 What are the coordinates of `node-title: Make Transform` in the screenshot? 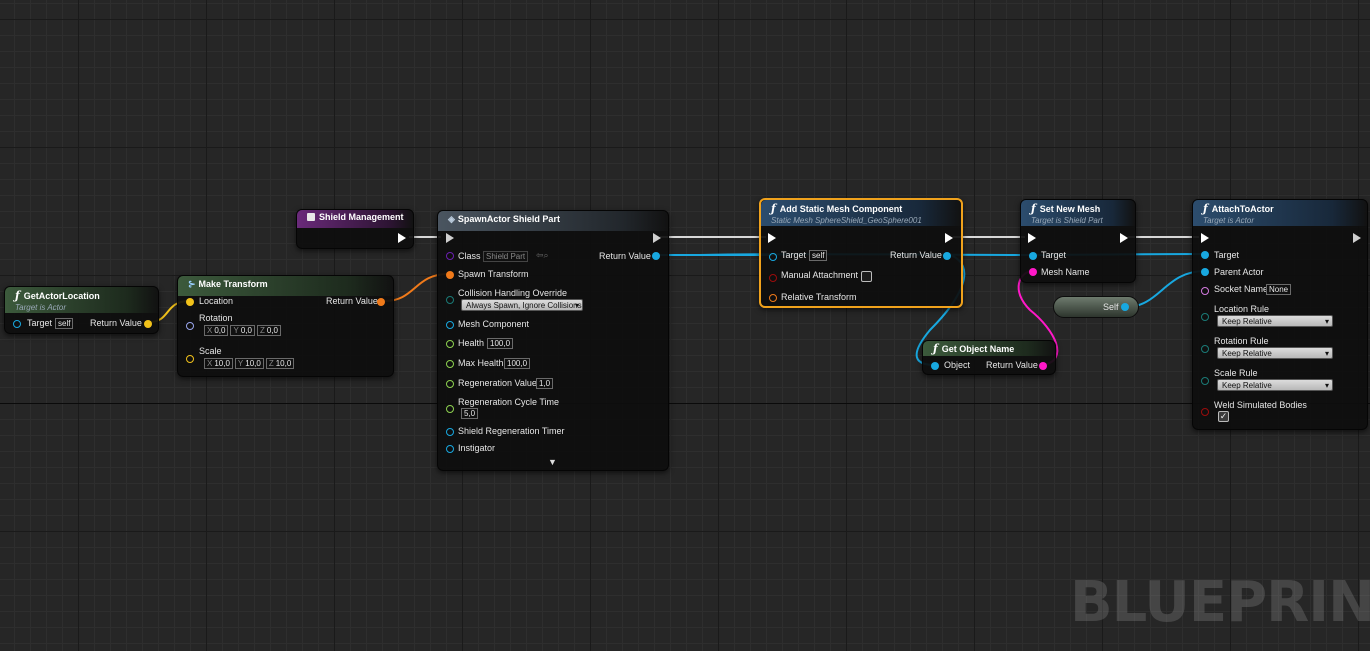 It's located at (233, 284).